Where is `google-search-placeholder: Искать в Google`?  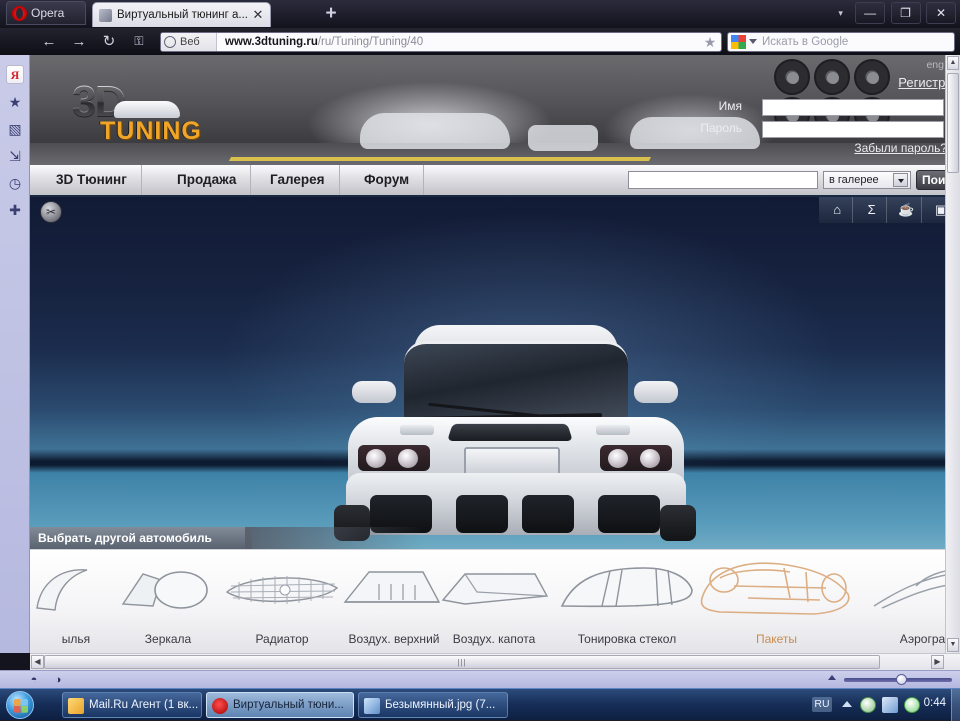
google-search-placeholder: Искать в Google is located at coordinates (805, 42).